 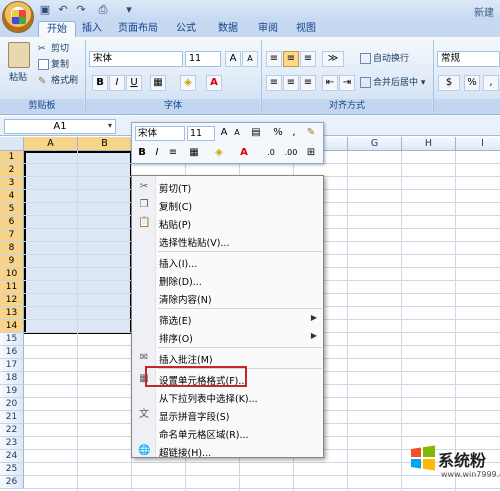 What do you see at coordinates (188, 83) in the screenshot?
I see `fill-color-button: ◈` at bounding box center [188, 83].